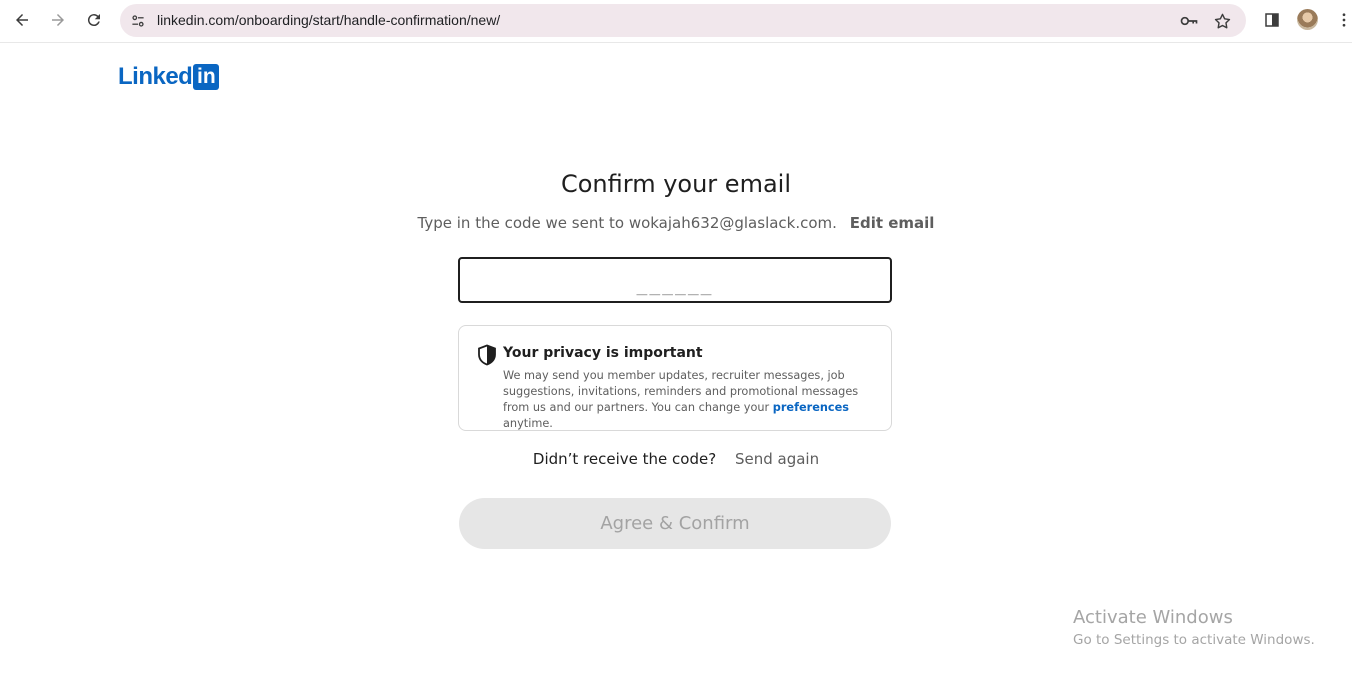  I want to click on send-again-link: Send again, so click(777, 459).